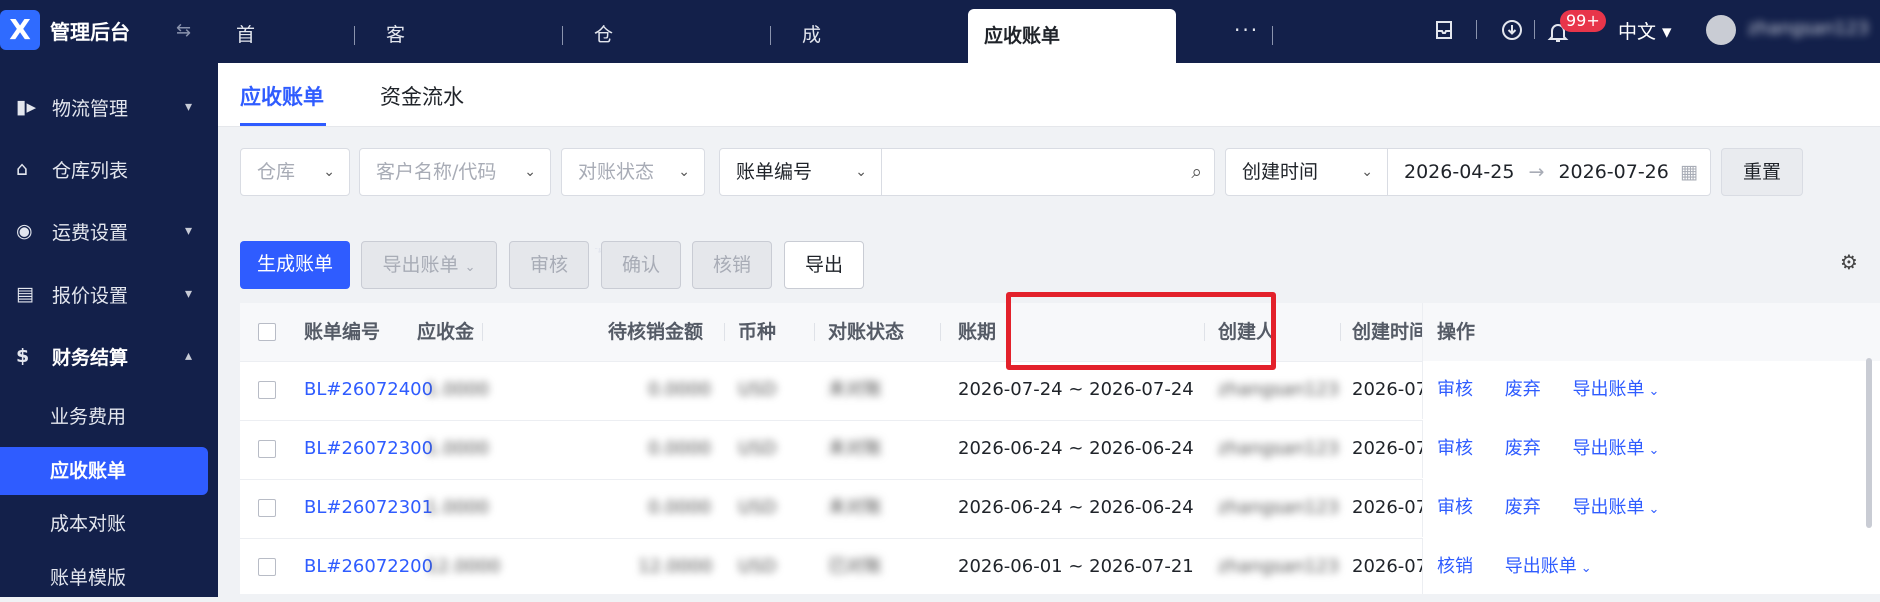 The image size is (1880, 602). Describe the element at coordinates (1549, 172) in the screenshot. I see `date-range-picker: 2026-04-25 → 2026-07-26 ▦` at that location.